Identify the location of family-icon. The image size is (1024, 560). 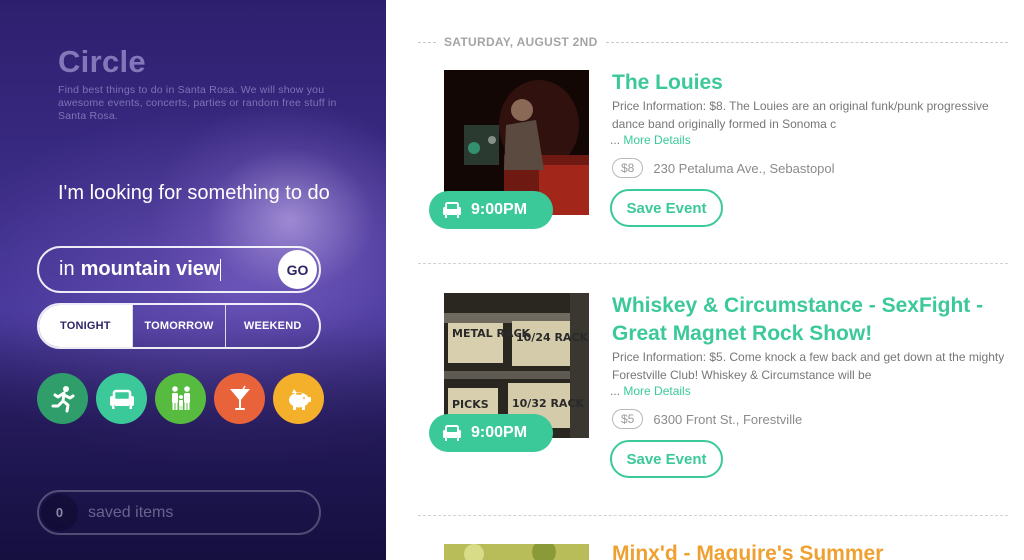
(180, 397).